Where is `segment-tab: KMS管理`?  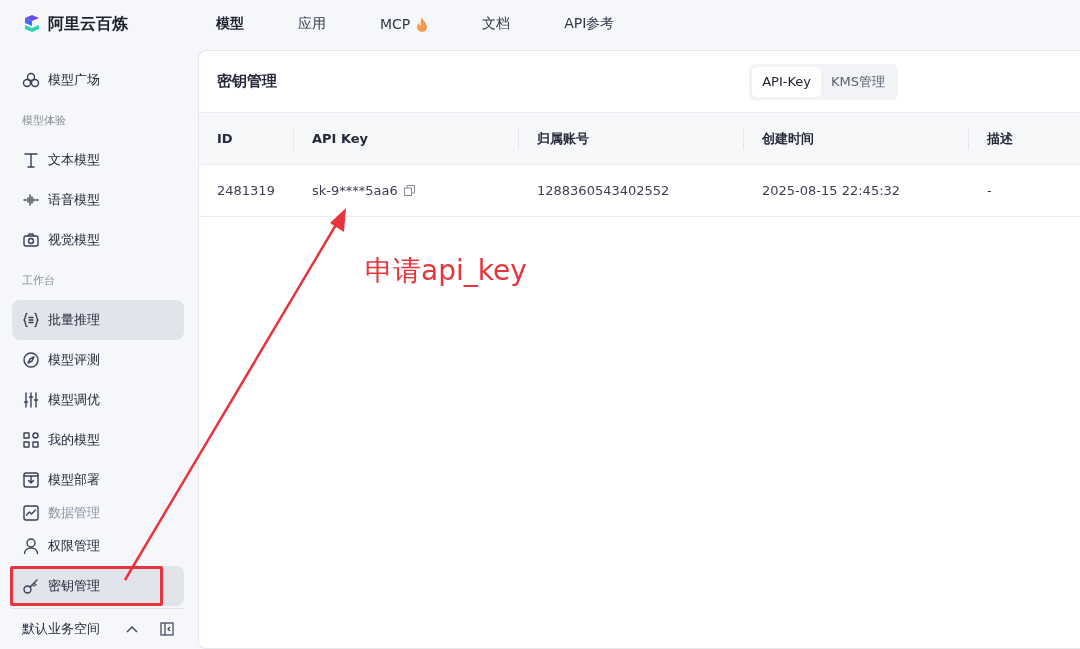
segment-tab: KMS管理 is located at coordinates (858, 81).